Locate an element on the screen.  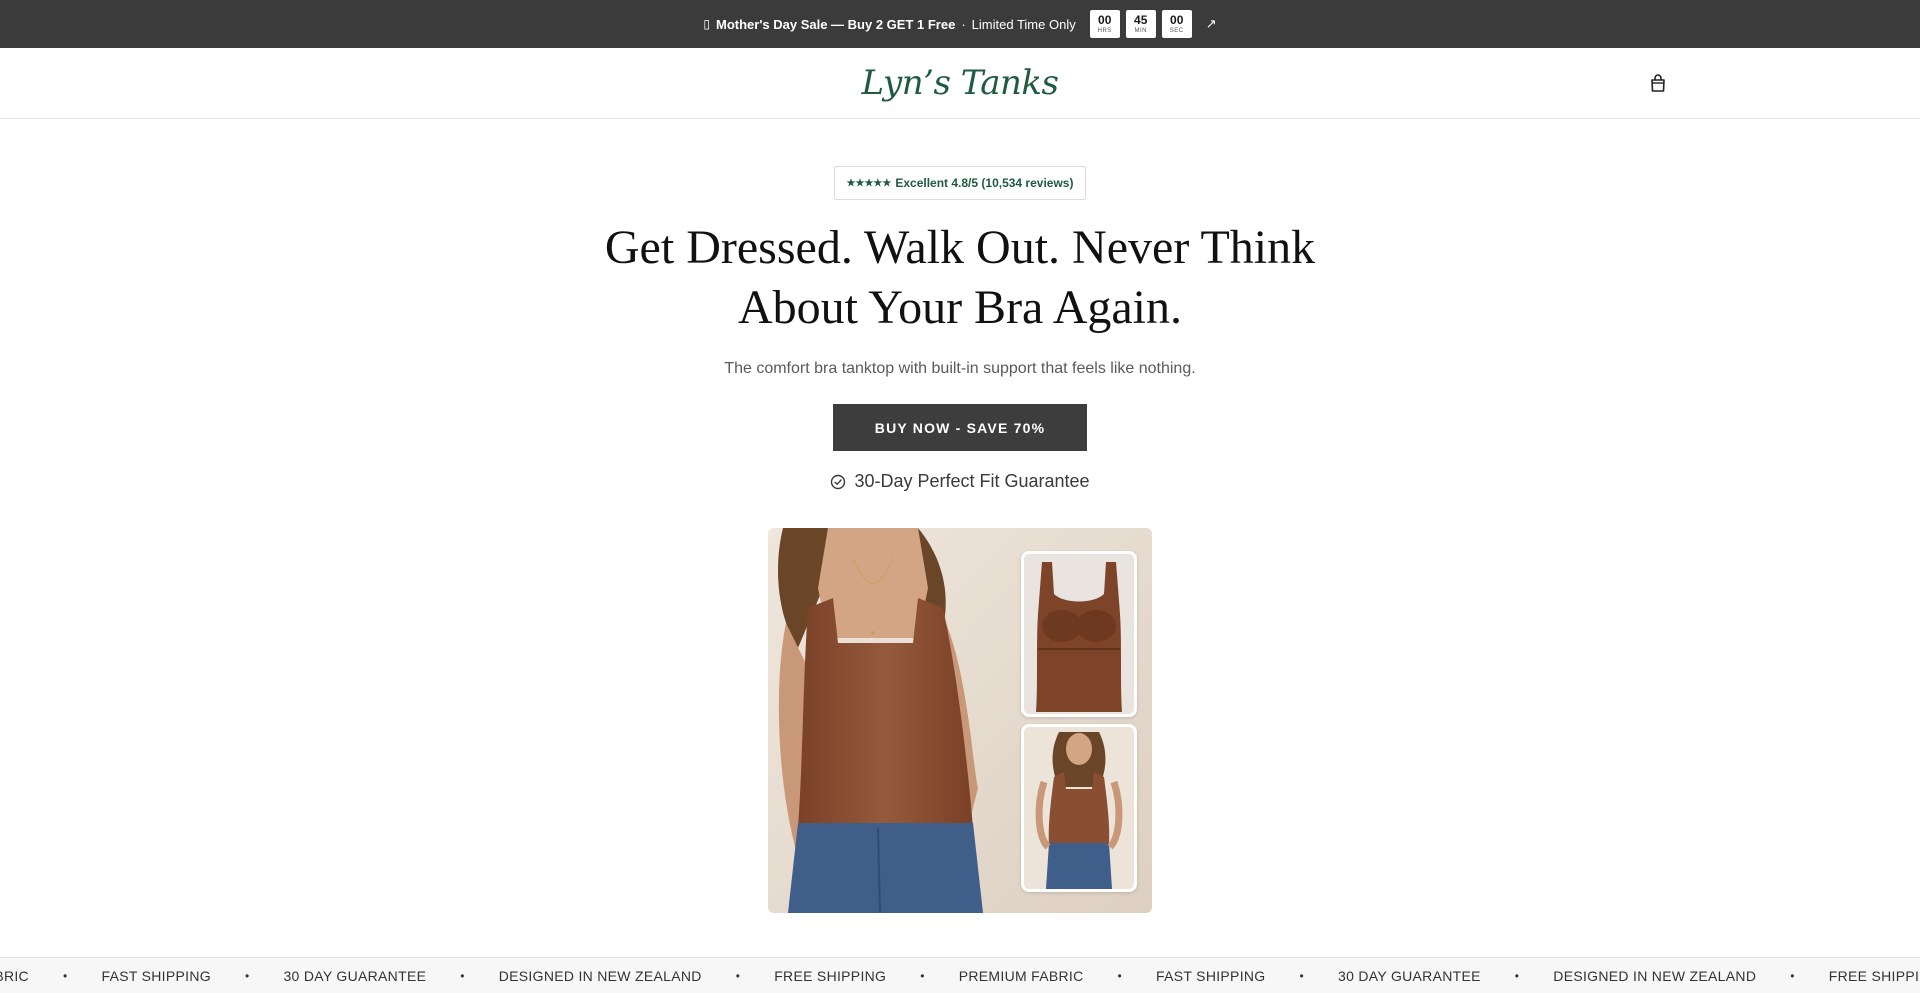
gift-icon: ▯ is located at coordinates (706, 24).